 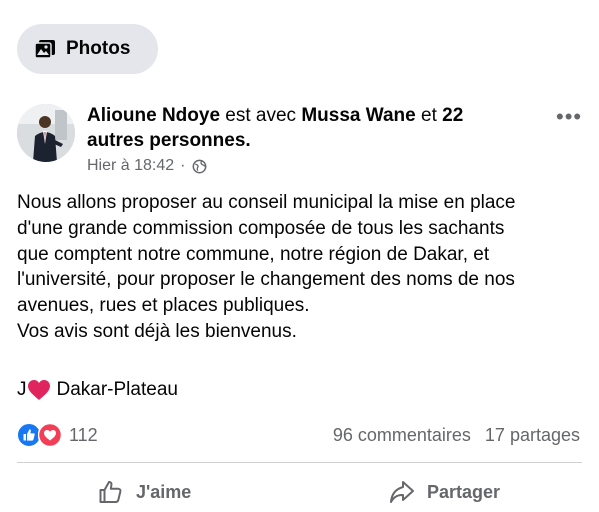 What do you see at coordinates (130, 166) in the screenshot?
I see `post-timestamp: Hier à 18:42` at bounding box center [130, 166].